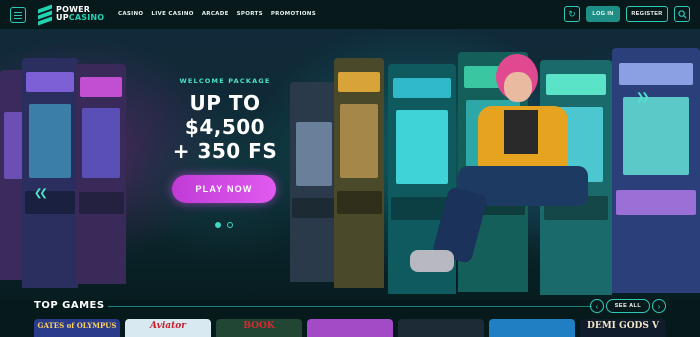  I want to click on nav-live-casino: LIVE CASINO, so click(172, 14).